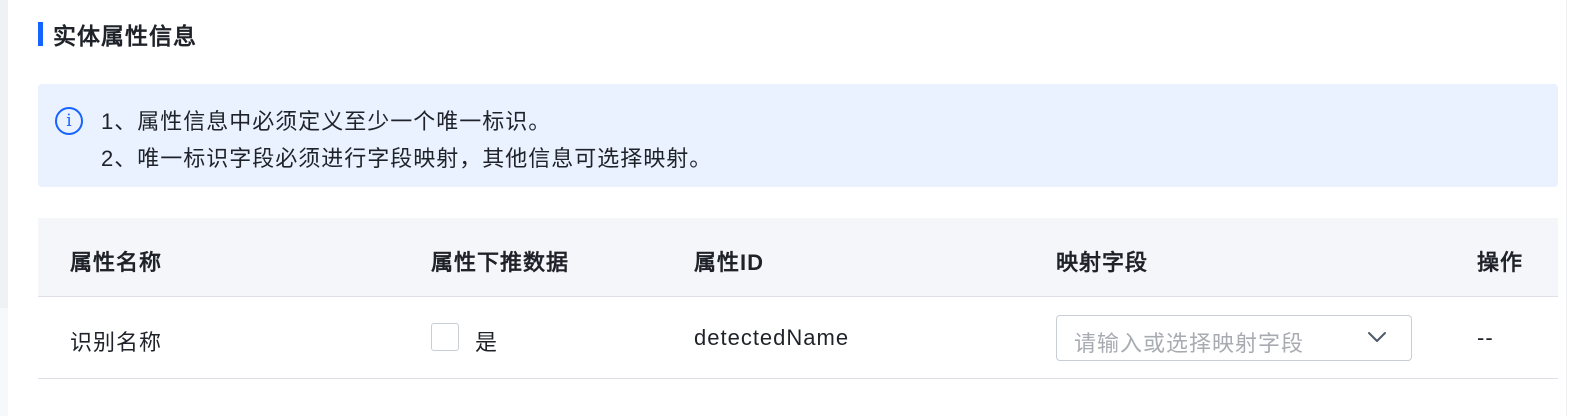  Describe the element at coordinates (729, 262) in the screenshot. I see `column-header-attr-id: 属性ID` at that location.